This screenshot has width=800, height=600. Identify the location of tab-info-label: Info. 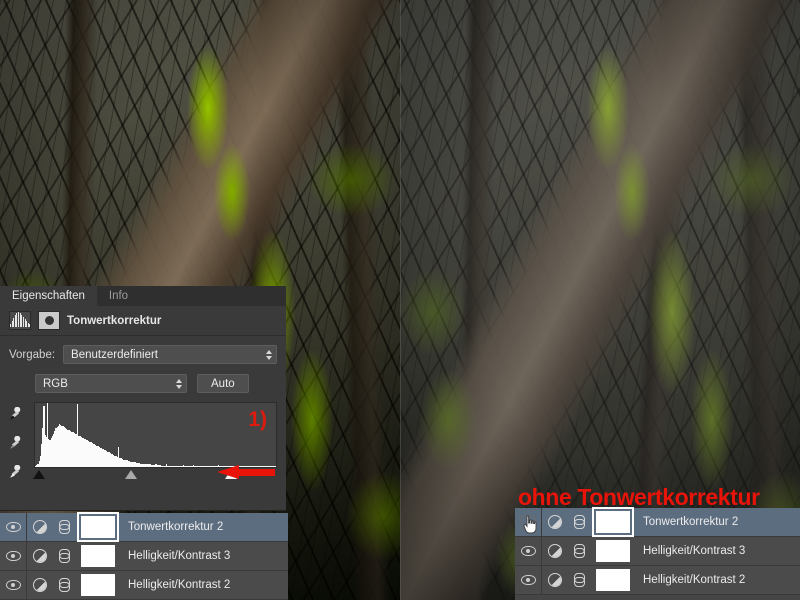
(118, 296).